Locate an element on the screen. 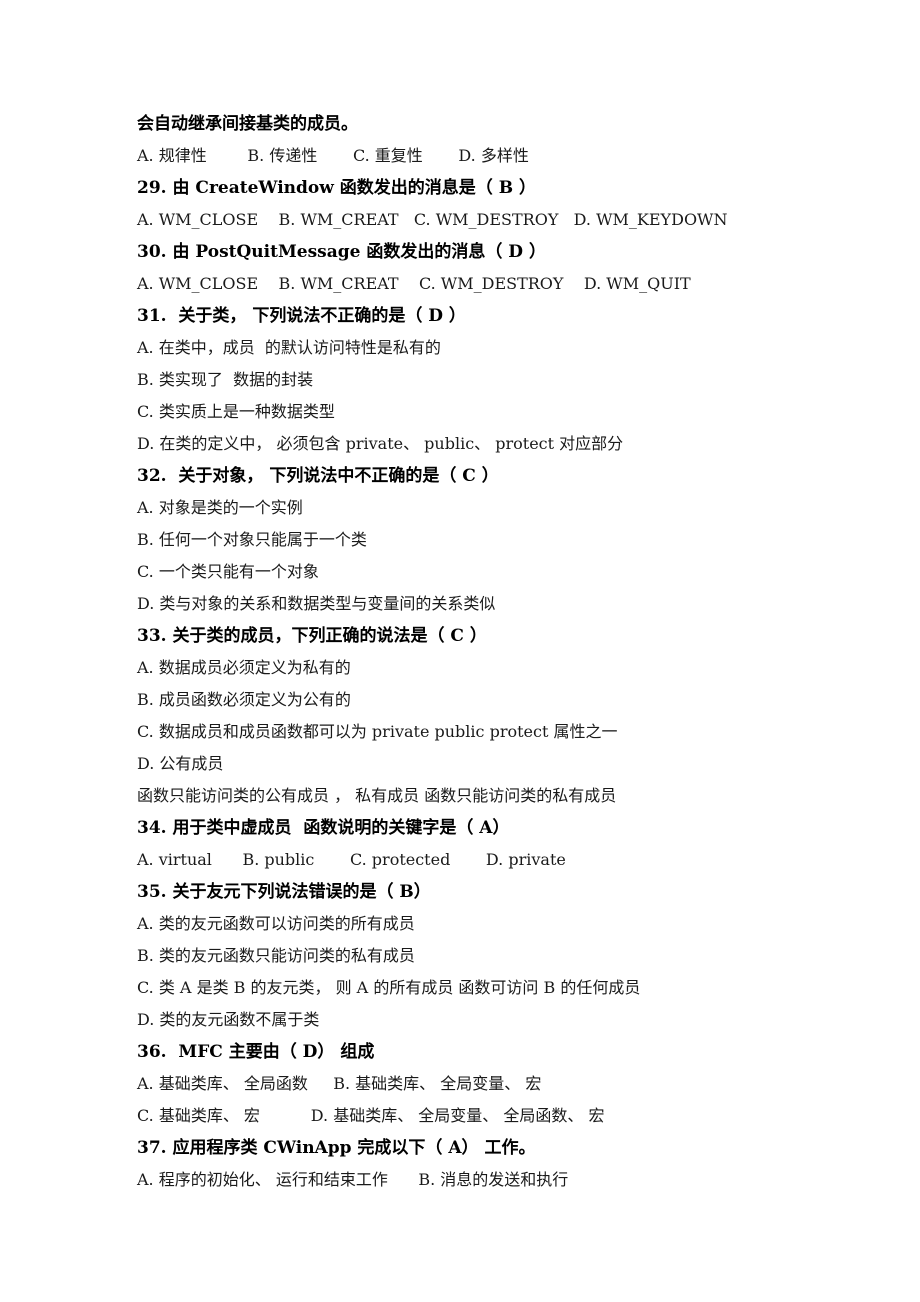 The height and width of the screenshot is (1302, 920). question-line: 33. 关于类的成员，下列正确的说法是（ C ） is located at coordinates (312, 636).